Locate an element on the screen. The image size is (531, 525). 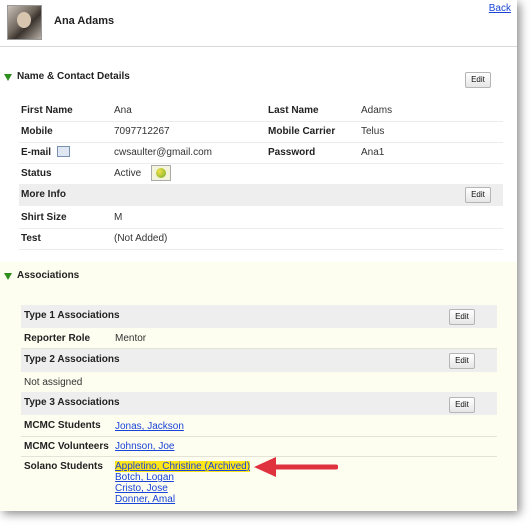
type2-row: Not assigned is located at coordinates (259, 382).